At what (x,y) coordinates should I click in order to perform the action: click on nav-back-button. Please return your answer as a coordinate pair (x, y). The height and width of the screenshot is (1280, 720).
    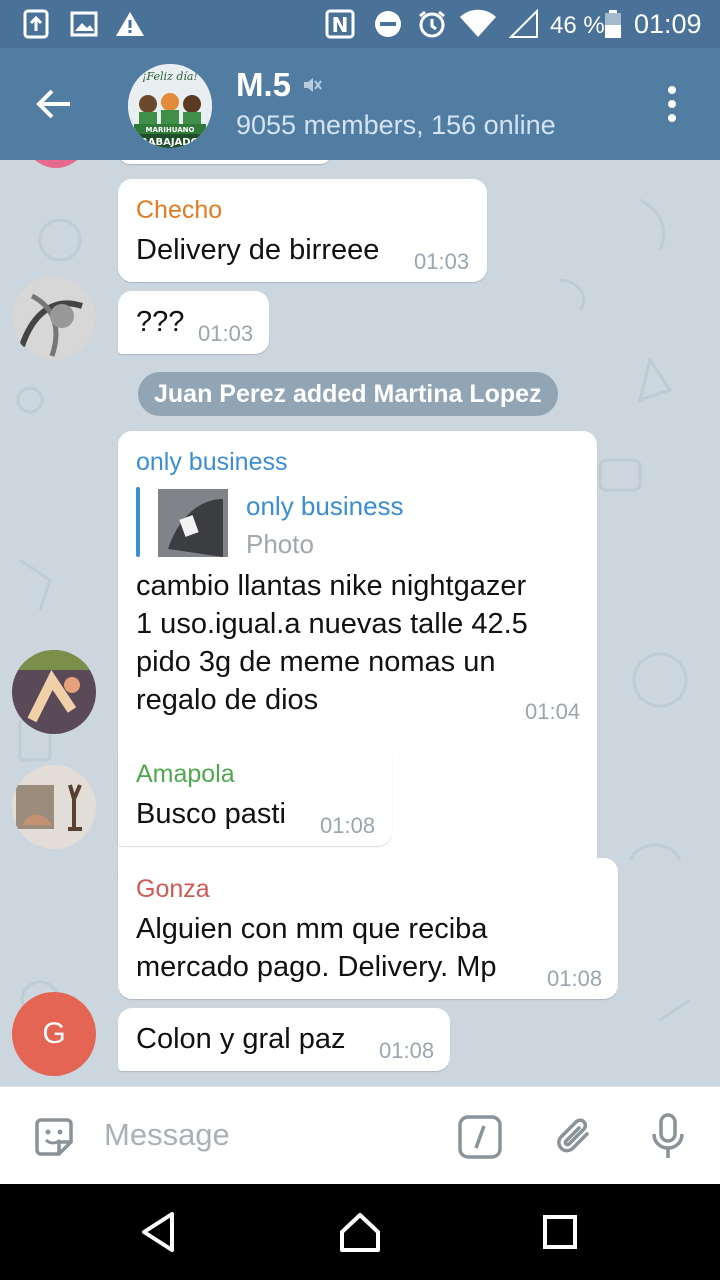
    Looking at the image, I should click on (158, 1232).